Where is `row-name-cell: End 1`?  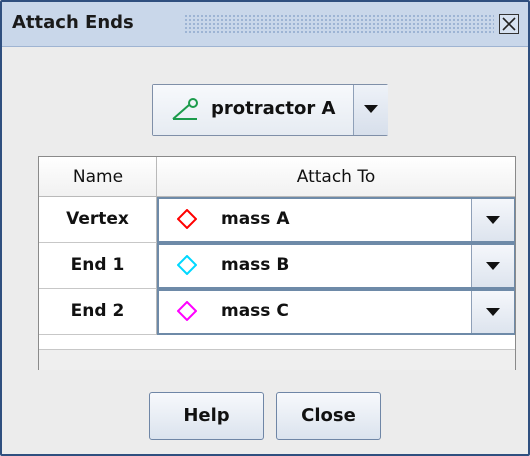
row-name-cell: End 1 is located at coordinates (98, 266).